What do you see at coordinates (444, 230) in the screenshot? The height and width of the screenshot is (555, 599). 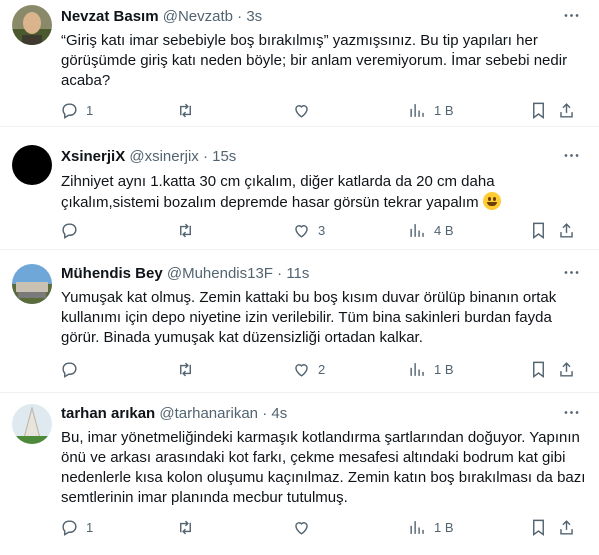 I see `view-count: 4 B` at bounding box center [444, 230].